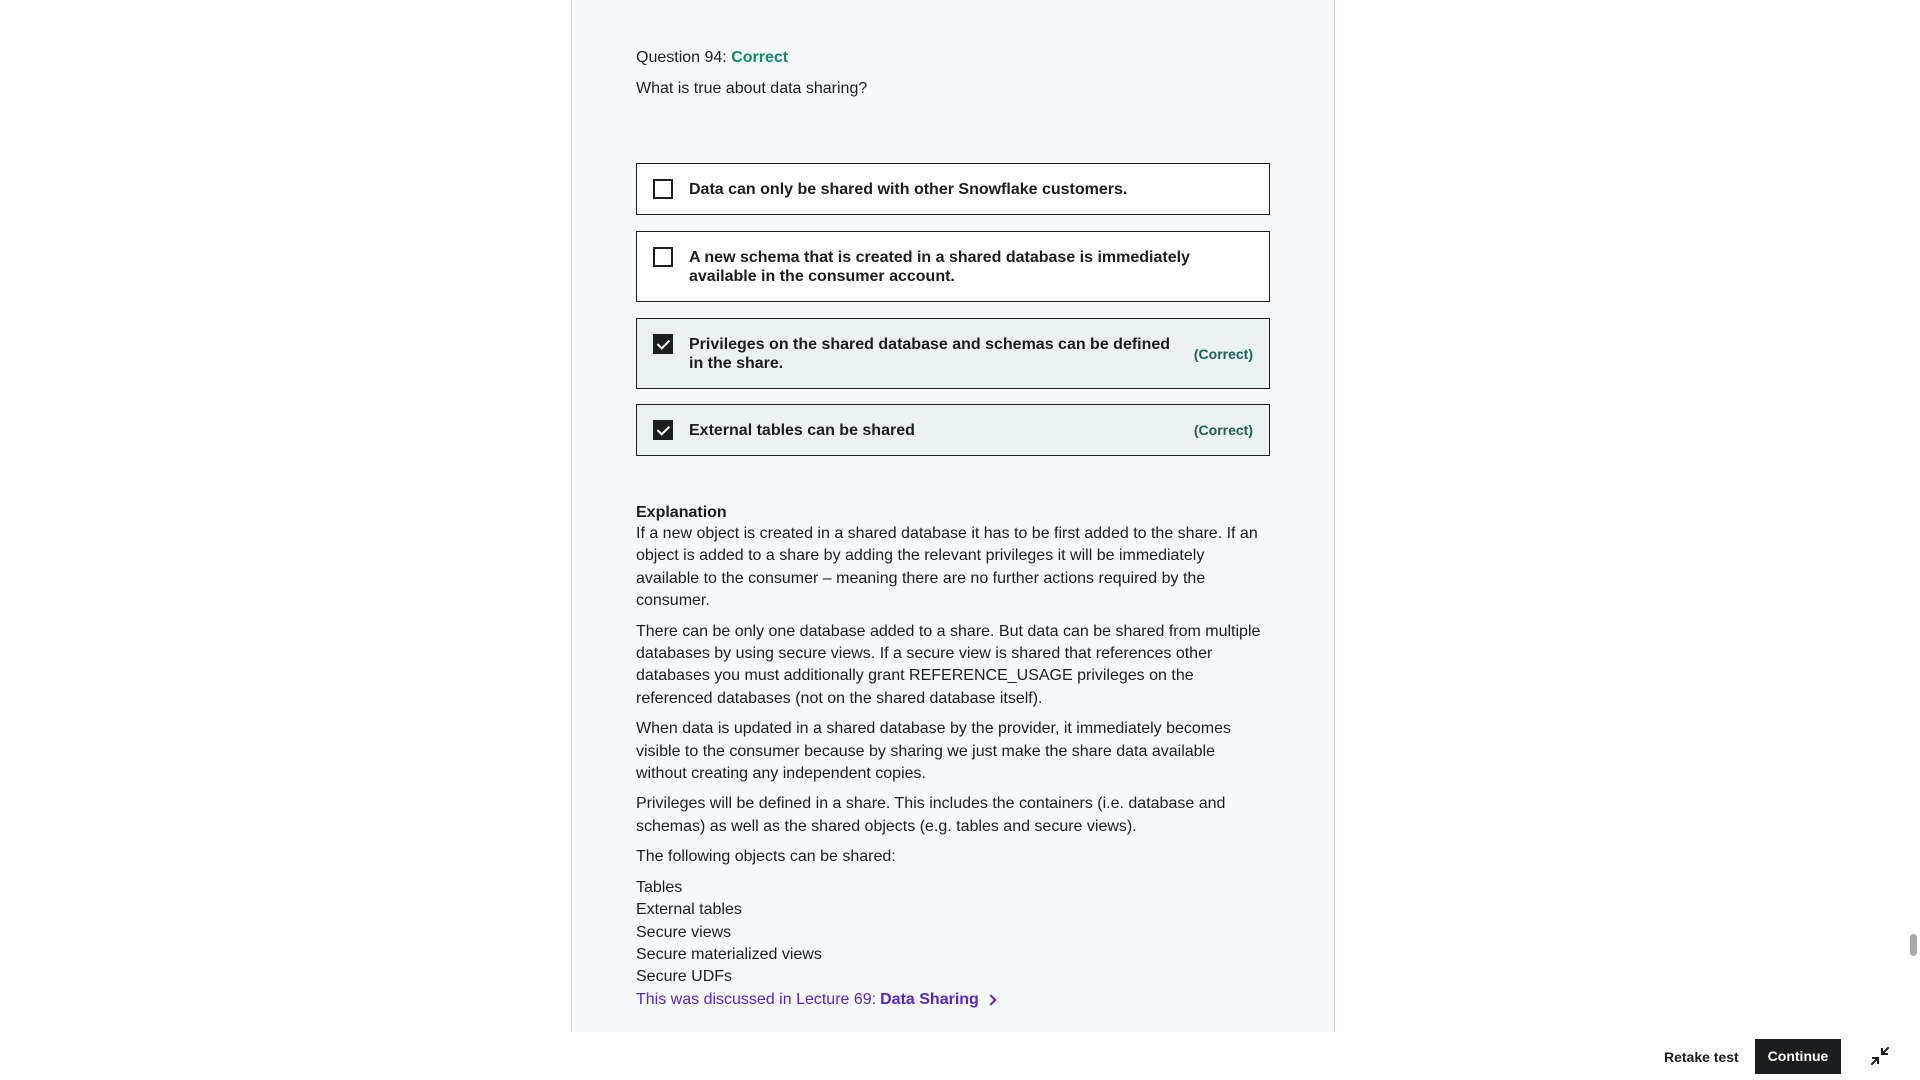  What do you see at coordinates (684, 977) in the screenshot?
I see `list-item: Secure UDFs` at bounding box center [684, 977].